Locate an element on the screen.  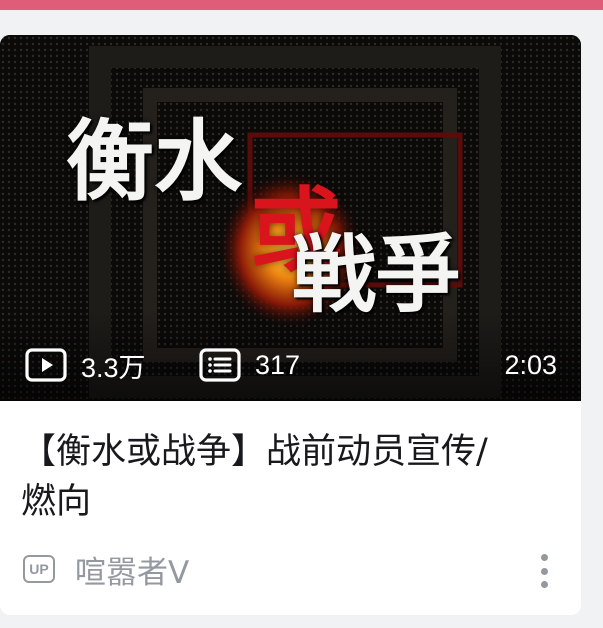
uploader-info: UP 喧嚣者V is located at coordinates (106, 571).